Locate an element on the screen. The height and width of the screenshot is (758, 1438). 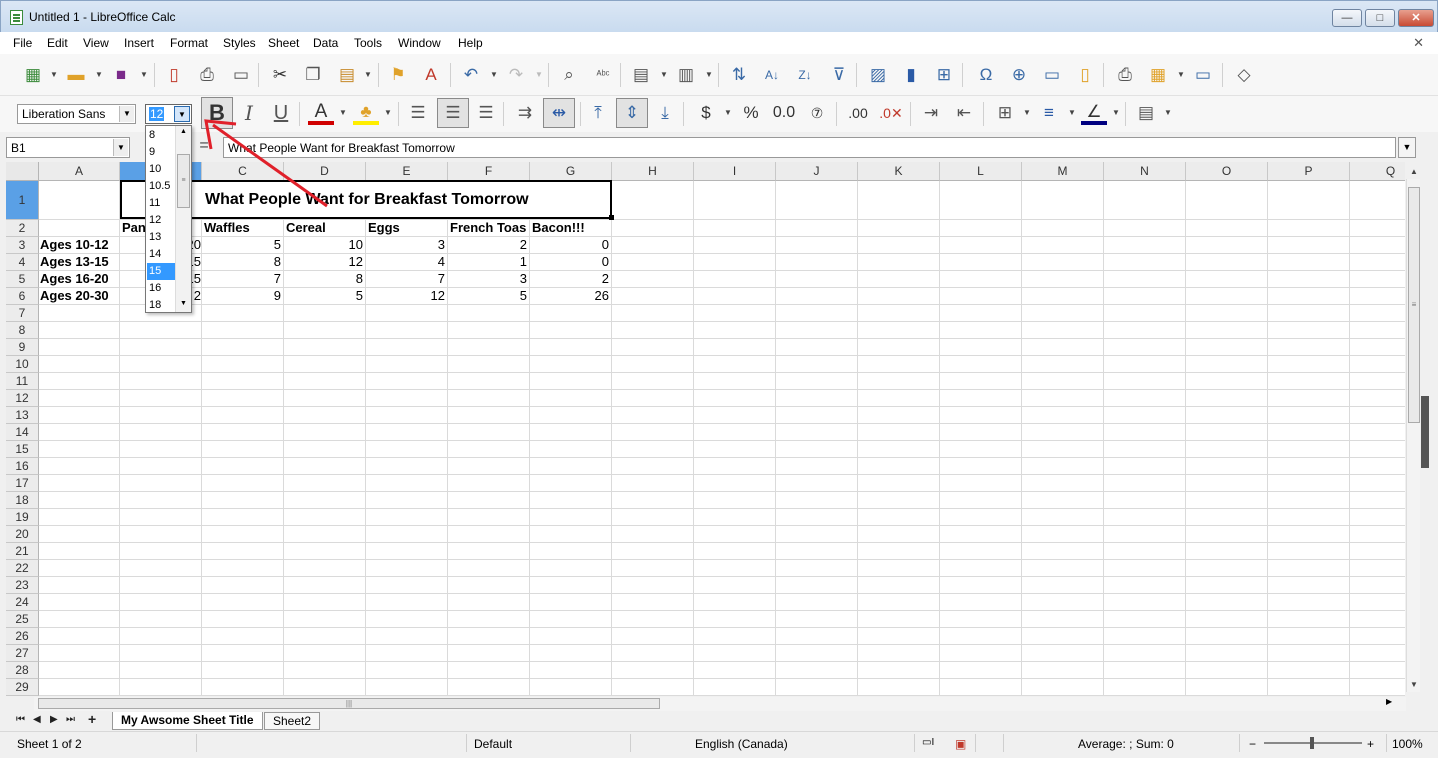
column-header-g: G is located at coordinates (571, 171).